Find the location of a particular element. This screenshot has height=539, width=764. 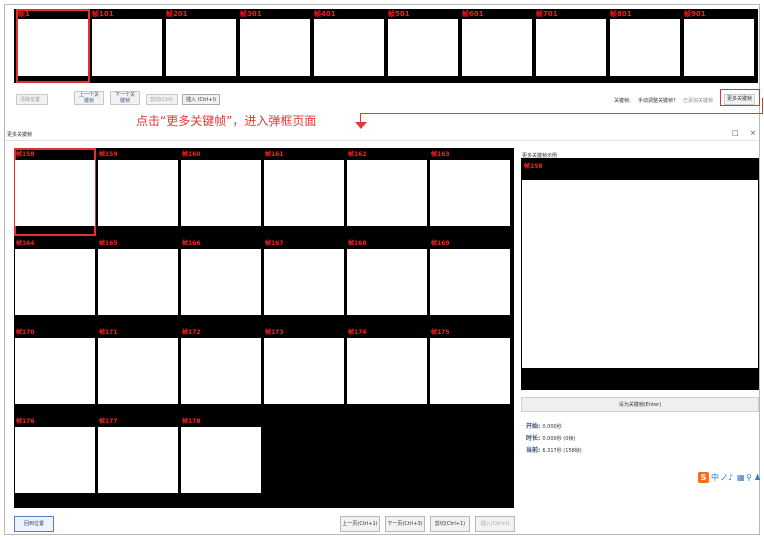

dialog-title: 更多关键帧 is located at coordinates (20, 135).